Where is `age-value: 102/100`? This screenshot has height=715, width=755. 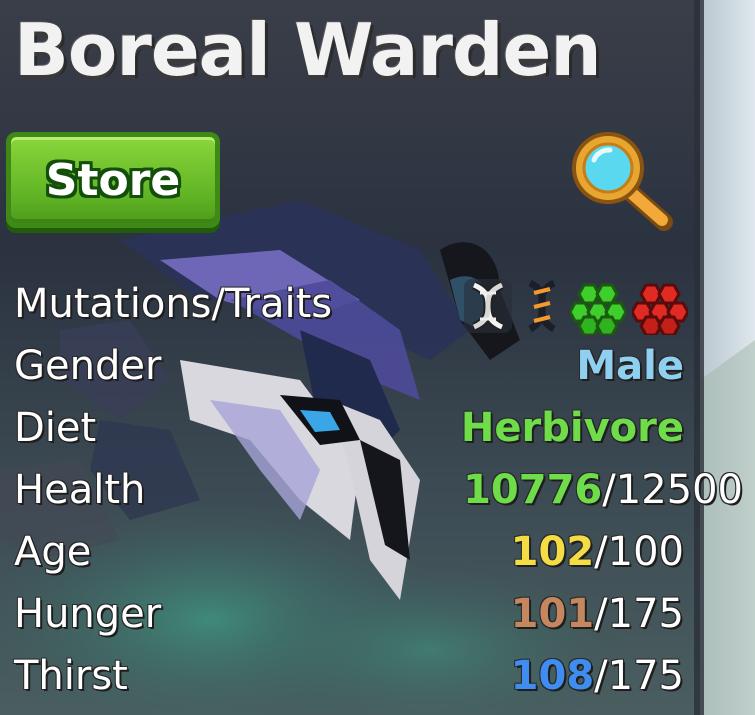 age-value: 102/100 is located at coordinates (597, 552).